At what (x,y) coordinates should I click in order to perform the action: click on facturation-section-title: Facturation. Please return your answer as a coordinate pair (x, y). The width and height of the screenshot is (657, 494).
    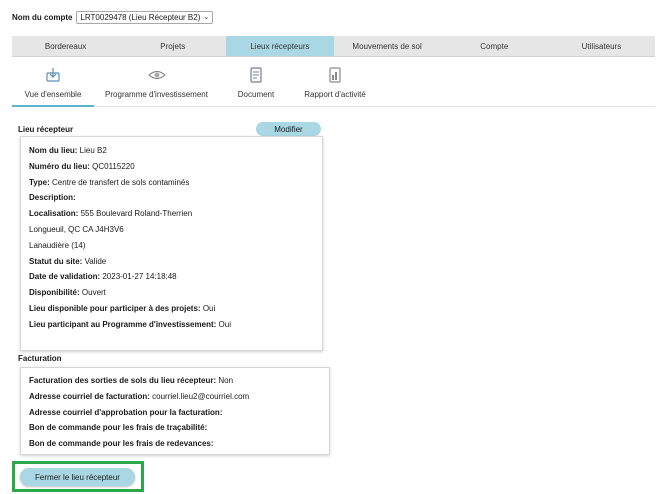
    Looking at the image, I should click on (40, 358).